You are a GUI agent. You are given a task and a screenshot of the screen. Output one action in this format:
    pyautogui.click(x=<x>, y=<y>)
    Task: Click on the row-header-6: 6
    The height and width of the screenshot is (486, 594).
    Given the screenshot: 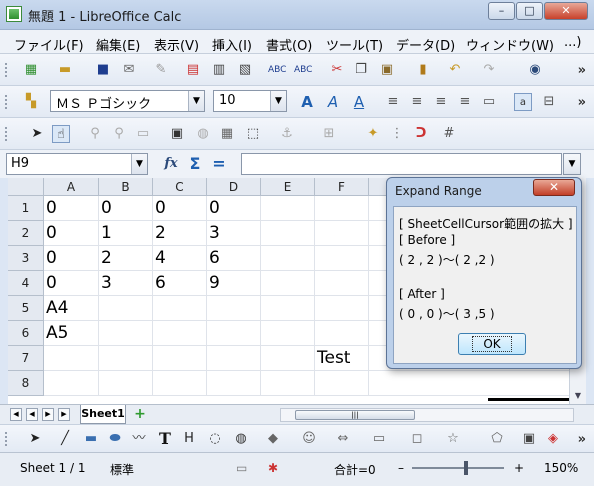 What is the action you would take?
    pyautogui.click(x=26, y=333)
    